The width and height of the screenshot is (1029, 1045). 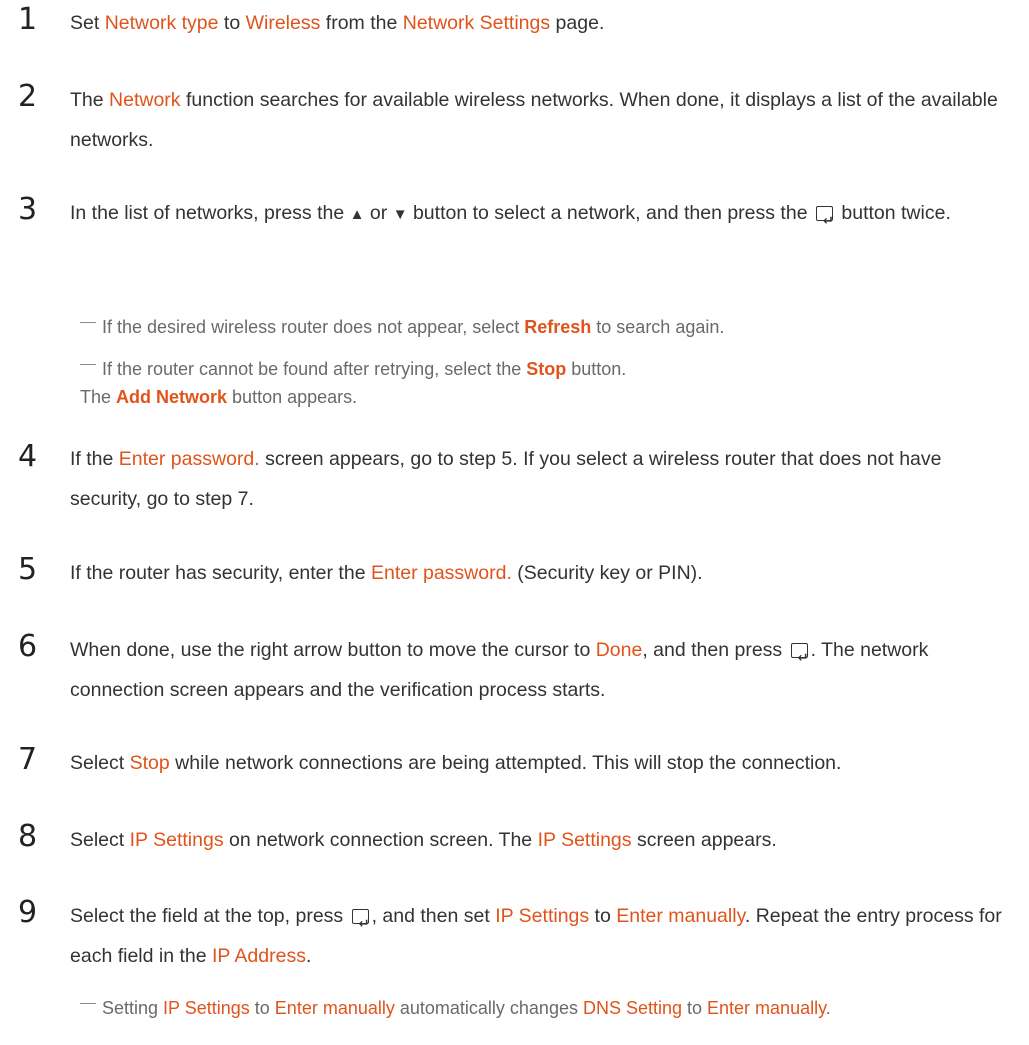 I want to click on text: or, so click(x=378, y=213).